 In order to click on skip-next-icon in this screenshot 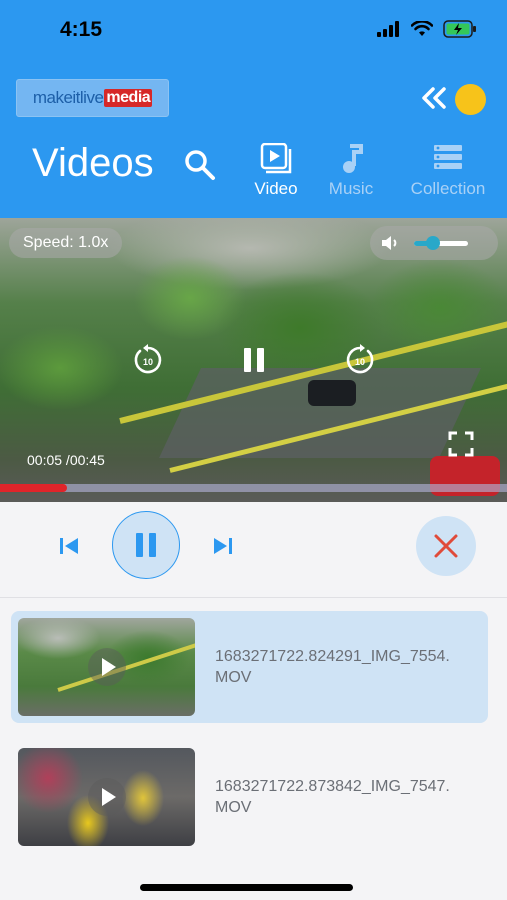, I will do `click(223, 546)`.